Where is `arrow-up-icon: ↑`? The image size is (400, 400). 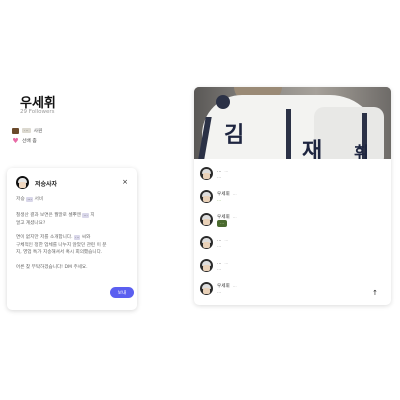
arrow-up-icon: ↑ is located at coordinates (375, 293).